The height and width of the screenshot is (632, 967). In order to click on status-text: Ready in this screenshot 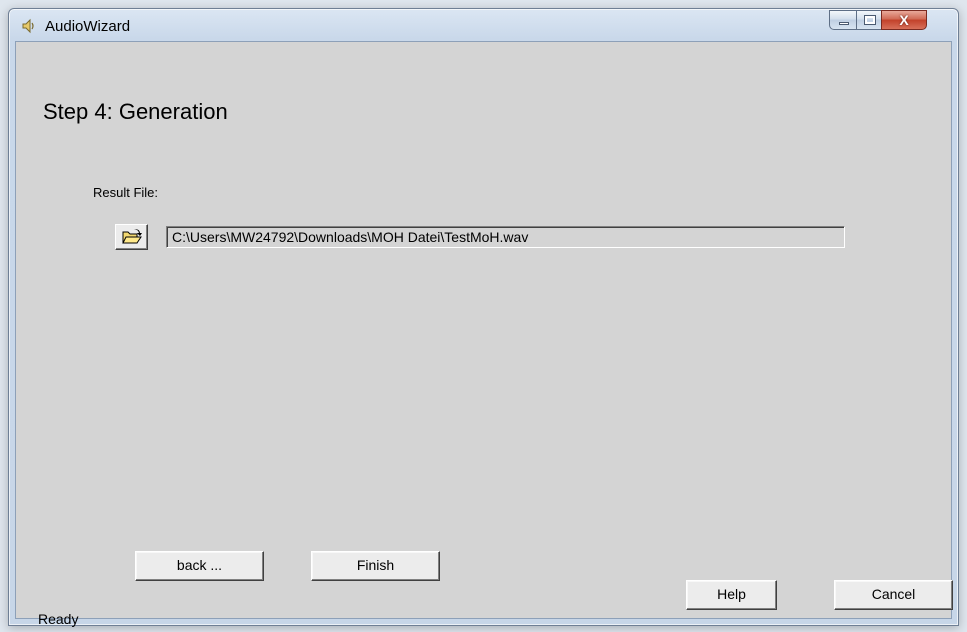, I will do `click(58, 619)`.